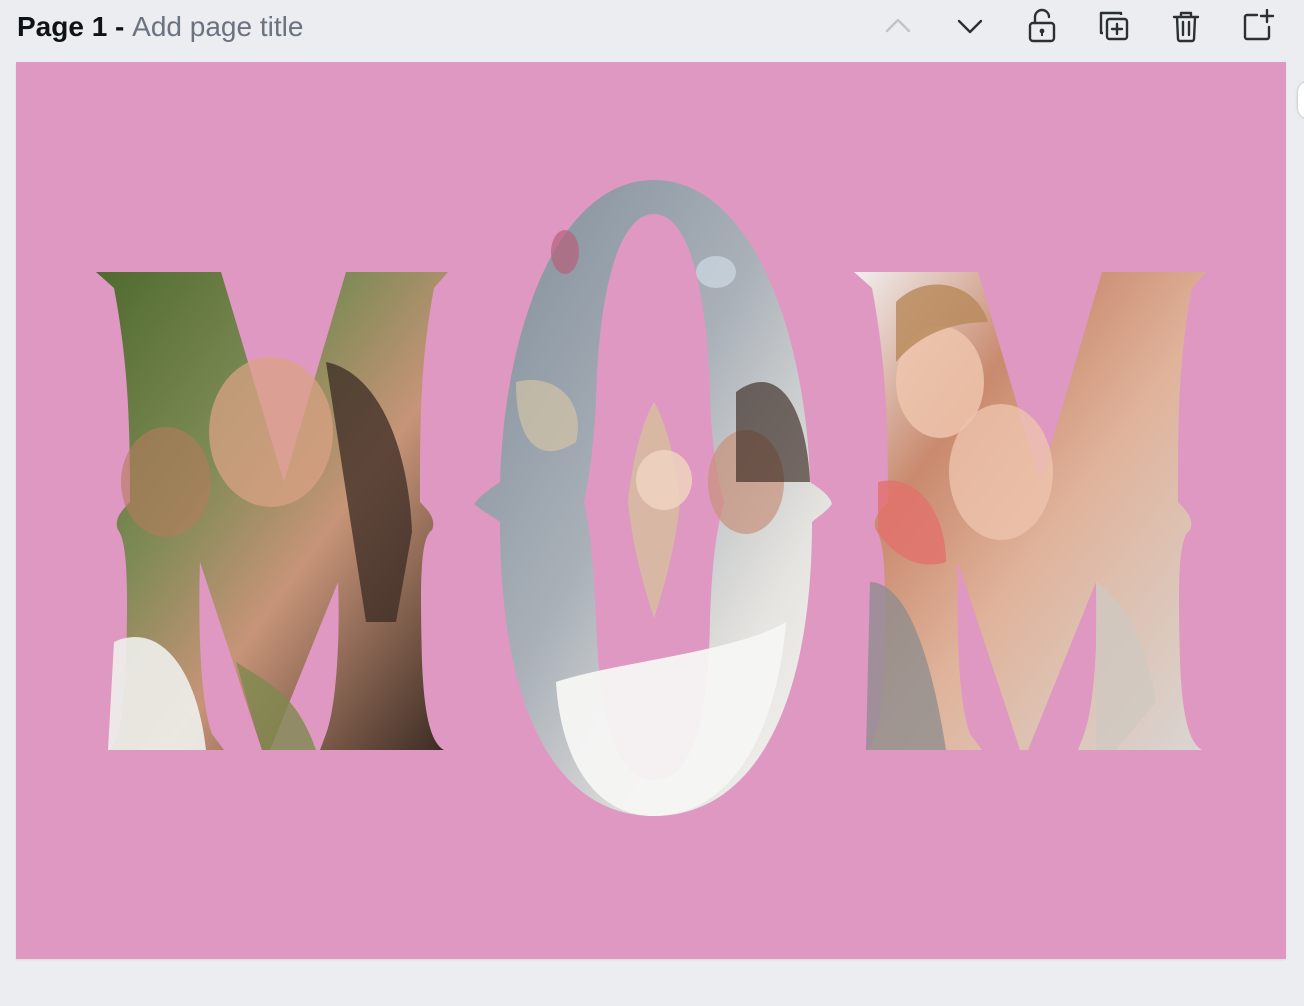 Image resolution: width=1304 pixels, height=1006 pixels. Describe the element at coordinates (652, 30) in the screenshot. I see `page-header: Page 1 - Add page title` at that location.